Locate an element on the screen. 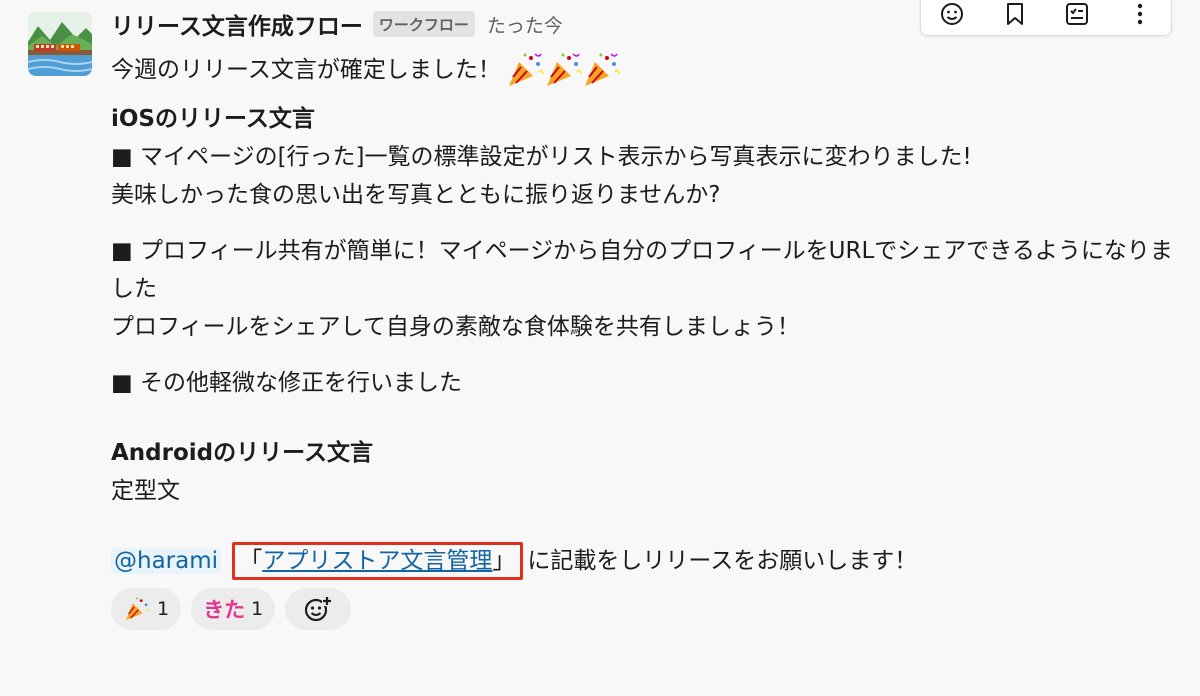 The image size is (1200, 696). reaction-party-popper: 1 is located at coordinates (146, 609).